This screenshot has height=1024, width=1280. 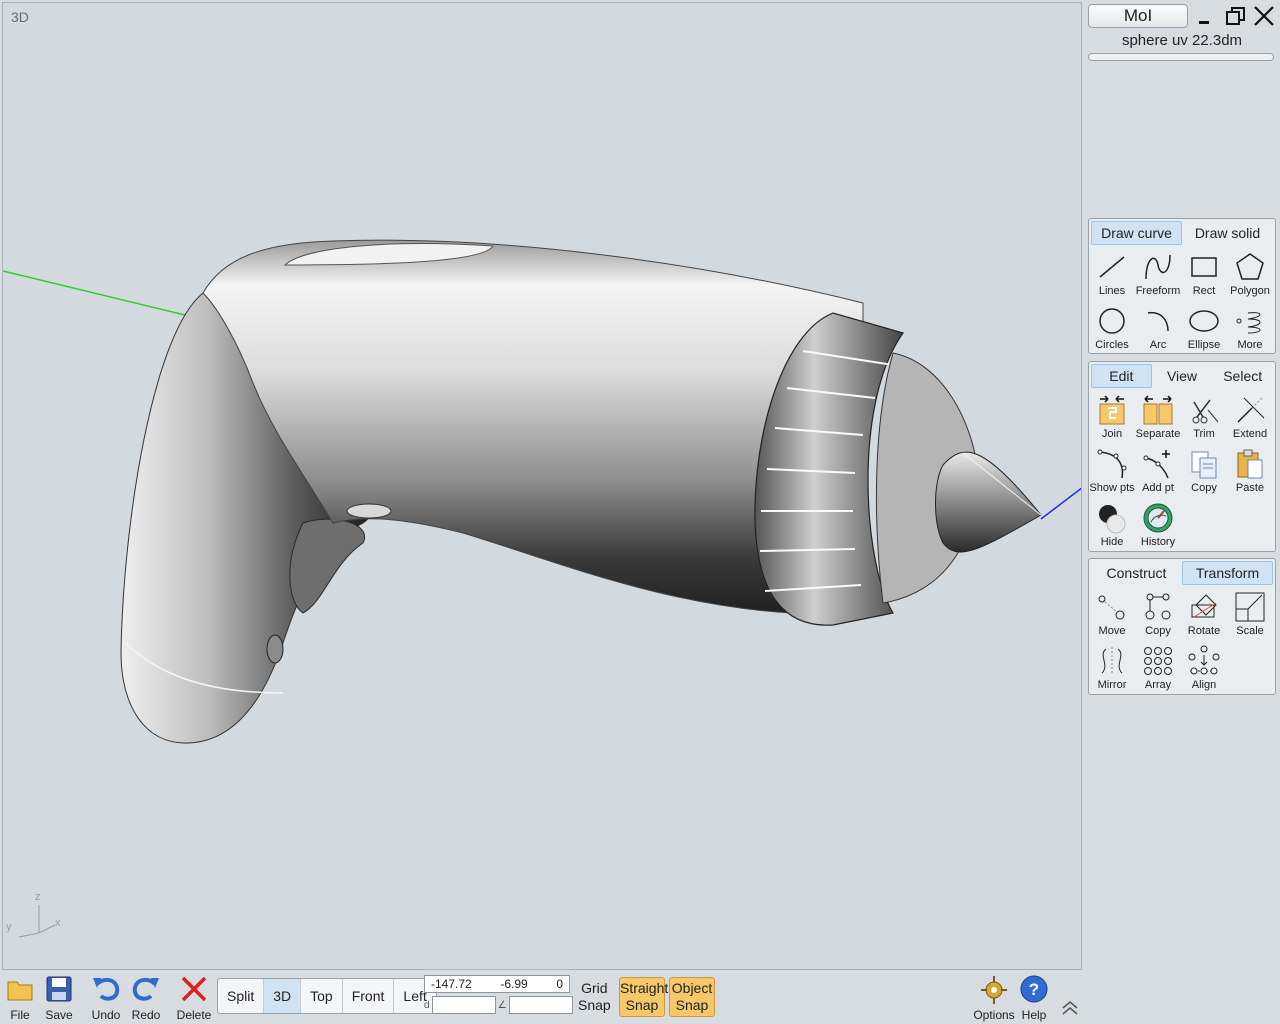 I want to click on chevron-up-icon, so click(x=1070, y=1008).